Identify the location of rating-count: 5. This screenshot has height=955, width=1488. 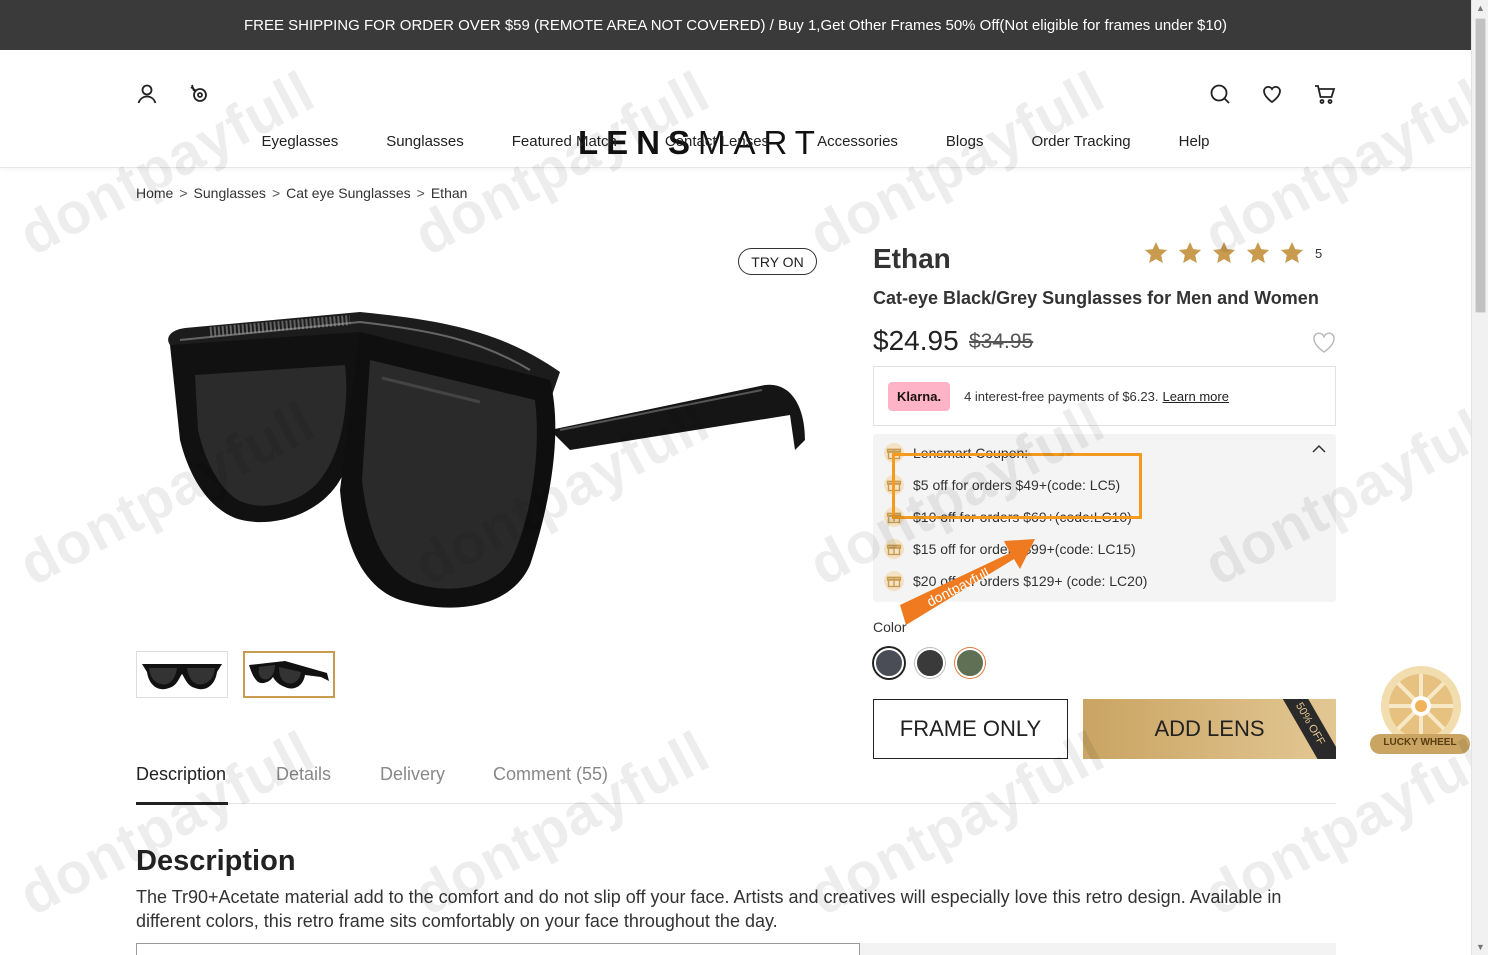
(1319, 253).